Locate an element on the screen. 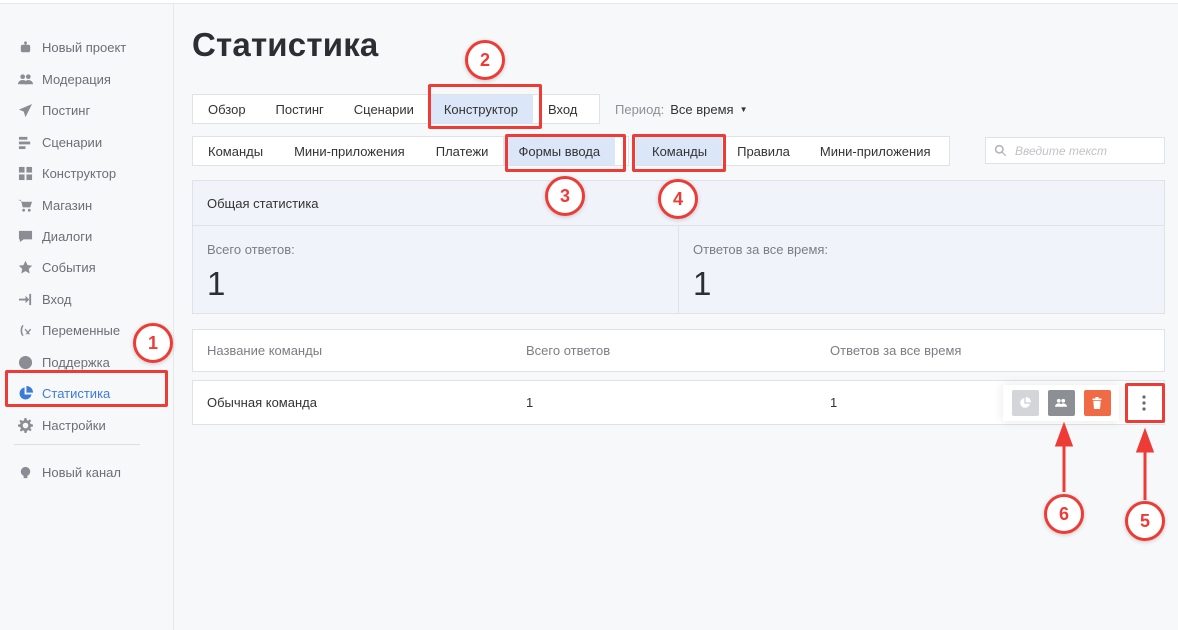  gear-icon is located at coordinates (25, 425).